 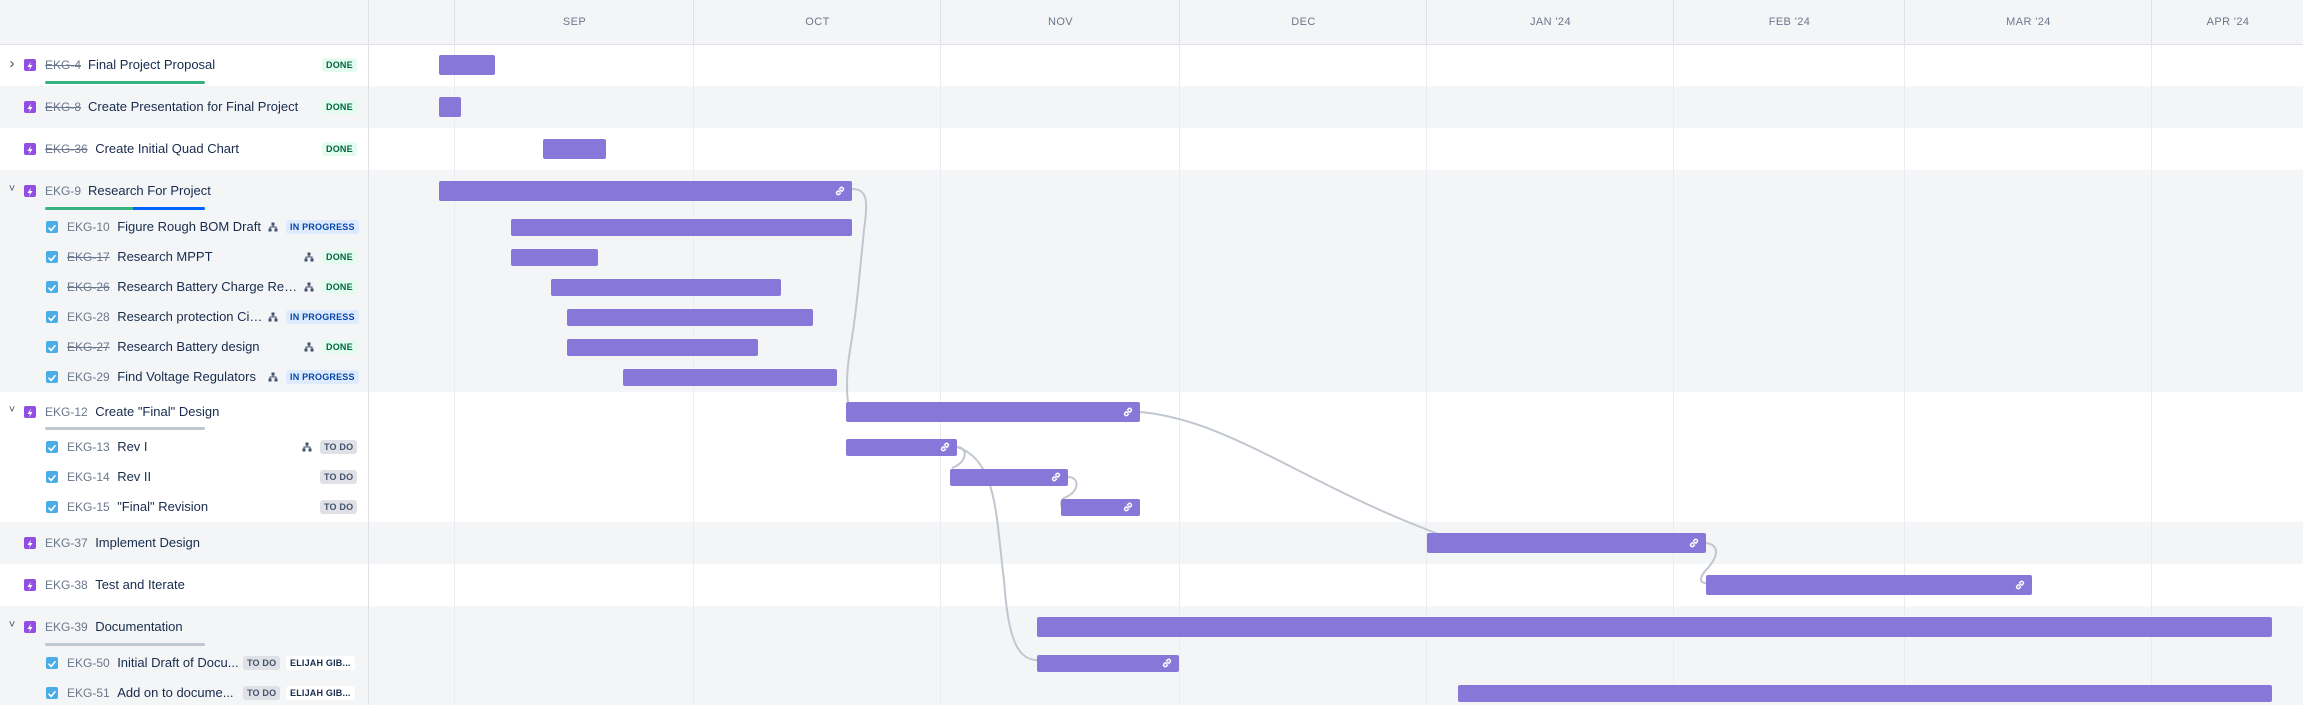 What do you see at coordinates (88, 257) in the screenshot?
I see `issue-key: EKG-17` at bounding box center [88, 257].